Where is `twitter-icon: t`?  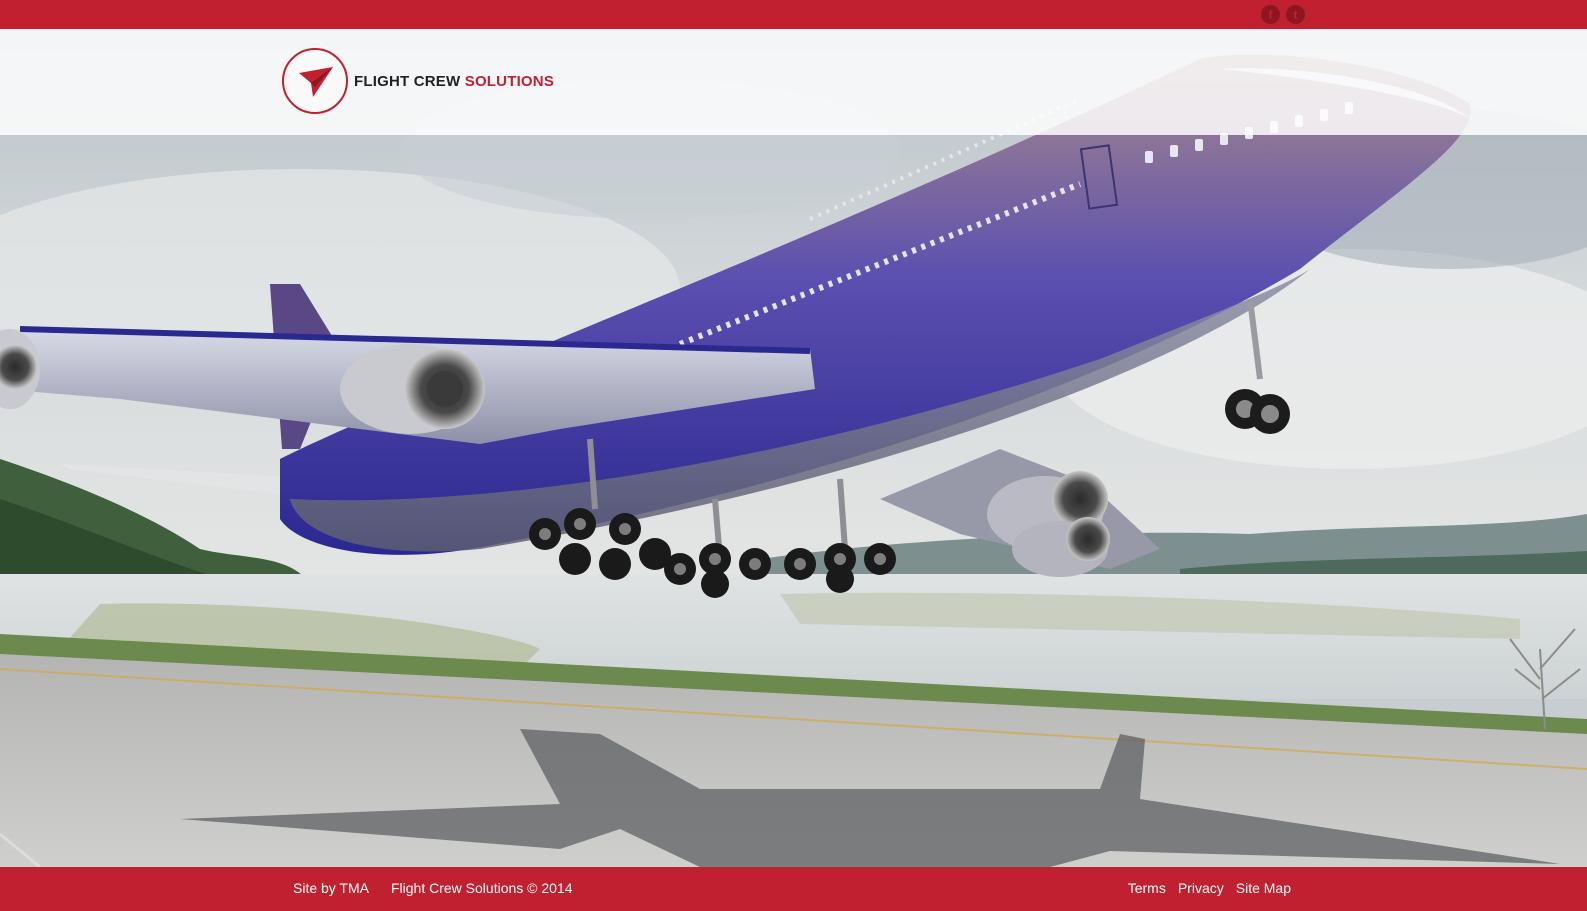 twitter-icon: t is located at coordinates (1295, 14).